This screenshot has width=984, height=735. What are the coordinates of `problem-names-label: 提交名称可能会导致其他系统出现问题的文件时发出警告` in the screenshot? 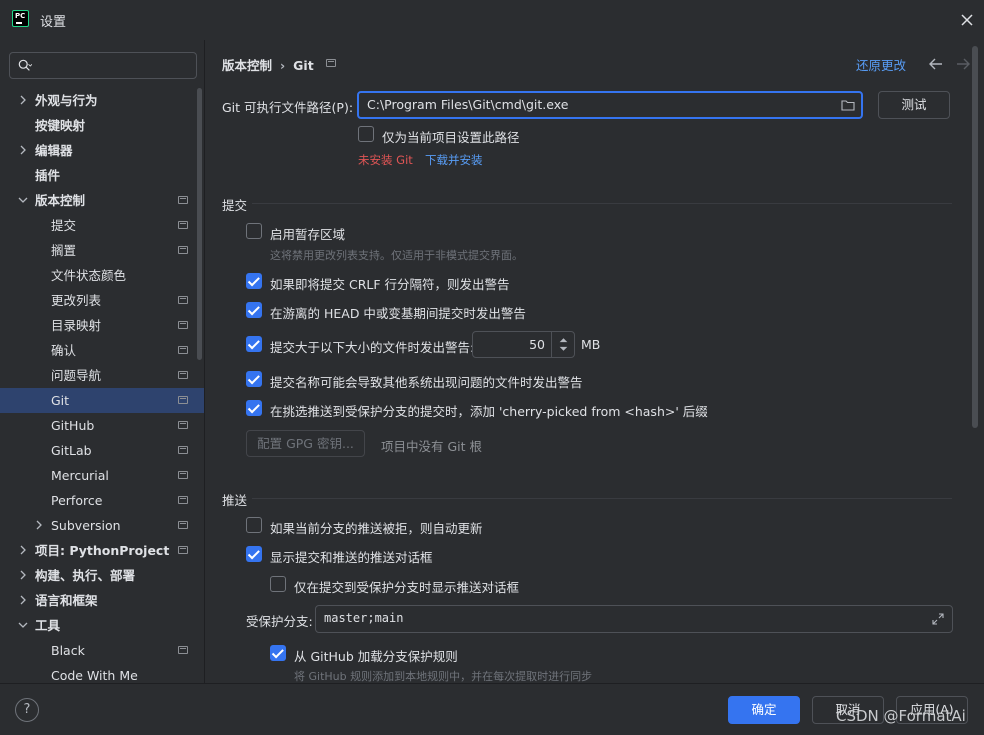 It's located at (426, 382).